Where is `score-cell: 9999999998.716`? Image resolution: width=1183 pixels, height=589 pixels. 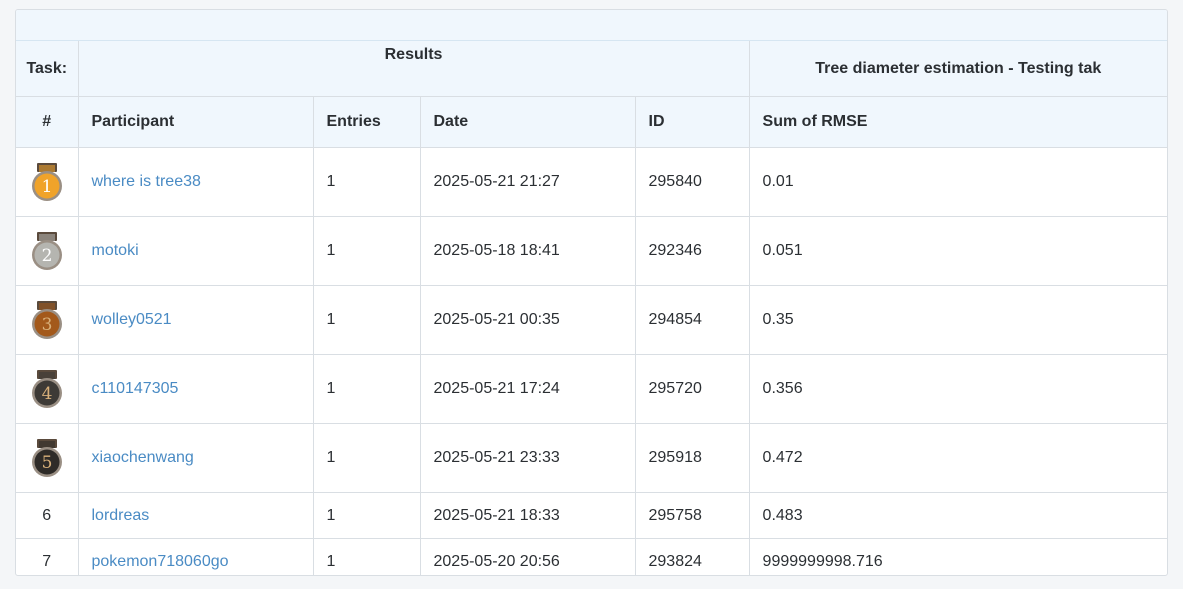
score-cell: 9999999998.716 is located at coordinates (822, 561).